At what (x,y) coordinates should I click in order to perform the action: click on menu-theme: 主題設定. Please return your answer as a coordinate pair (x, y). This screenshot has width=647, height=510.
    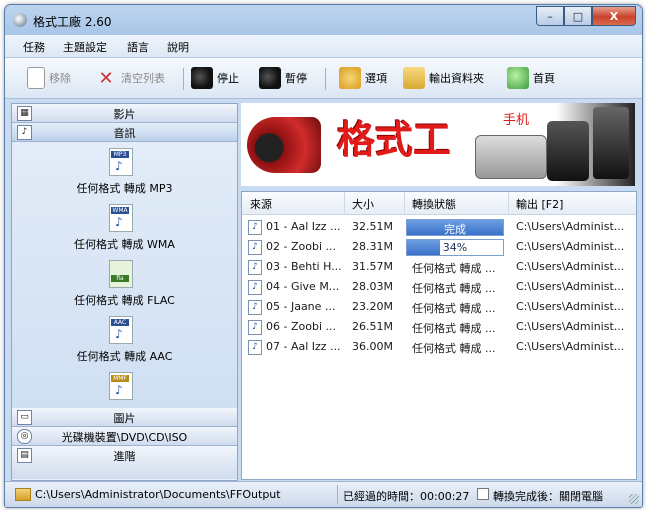
    Looking at the image, I should click on (85, 47).